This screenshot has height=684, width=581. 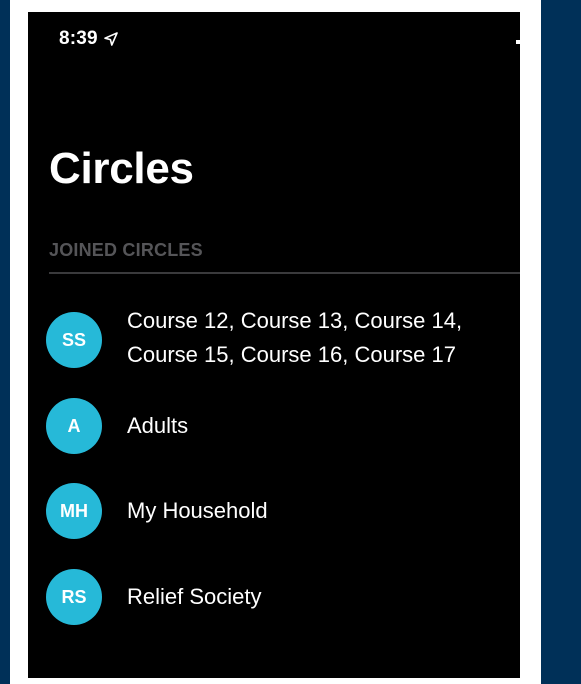 What do you see at coordinates (274, 428) in the screenshot?
I see `circle-item-adults: A Adults` at bounding box center [274, 428].